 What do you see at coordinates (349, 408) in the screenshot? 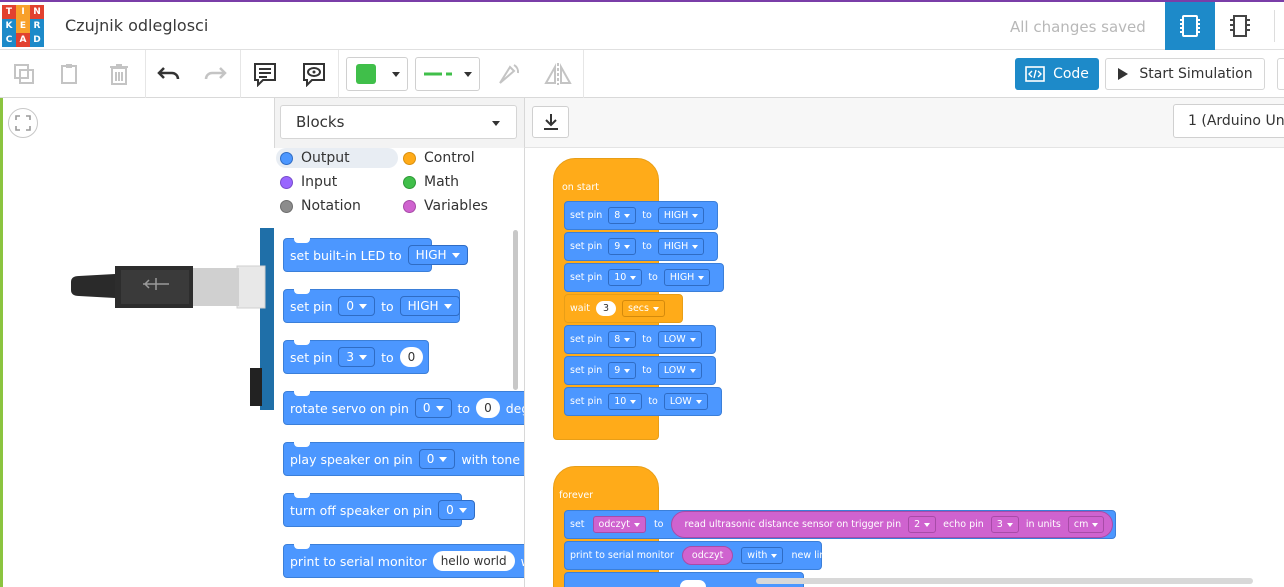
I see `block-label: rotate servo on pin` at bounding box center [349, 408].